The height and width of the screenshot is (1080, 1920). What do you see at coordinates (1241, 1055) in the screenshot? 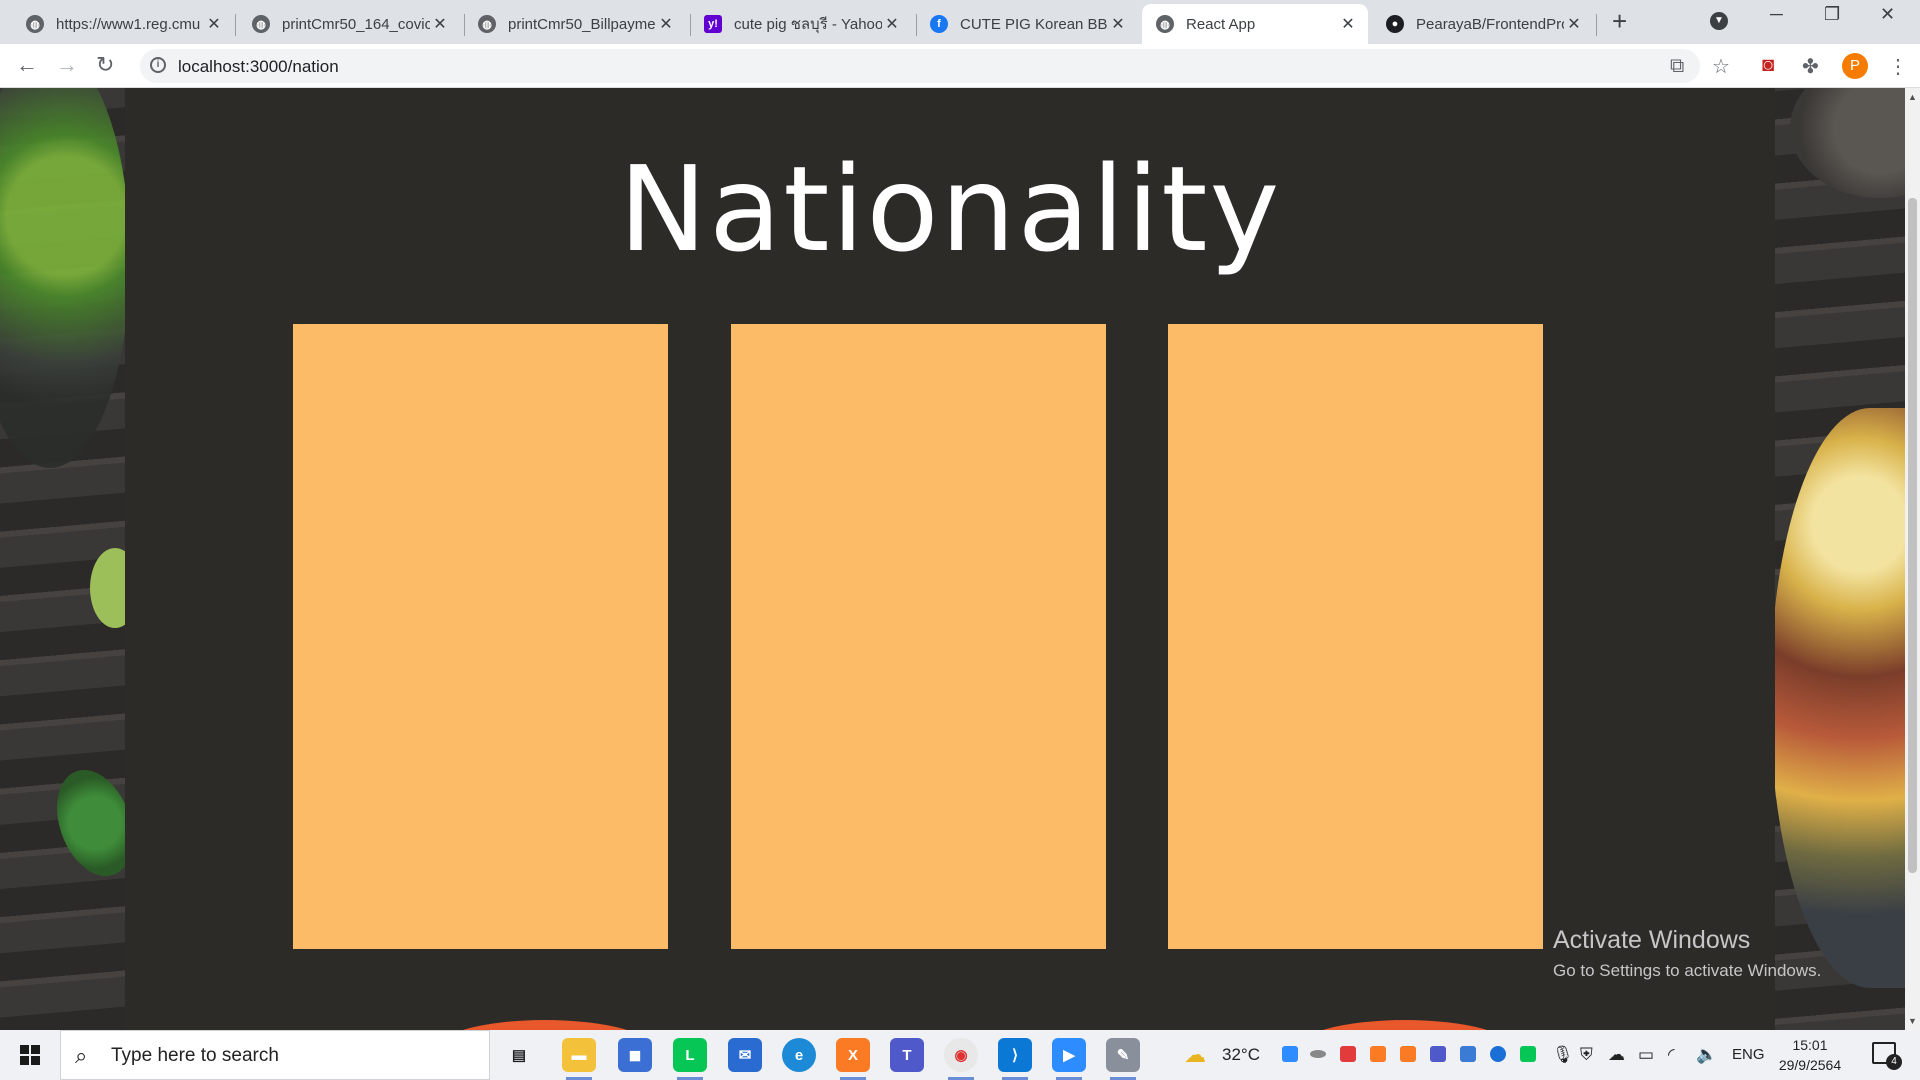
I see `weather-temperature: 32°C` at bounding box center [1241, 1055].